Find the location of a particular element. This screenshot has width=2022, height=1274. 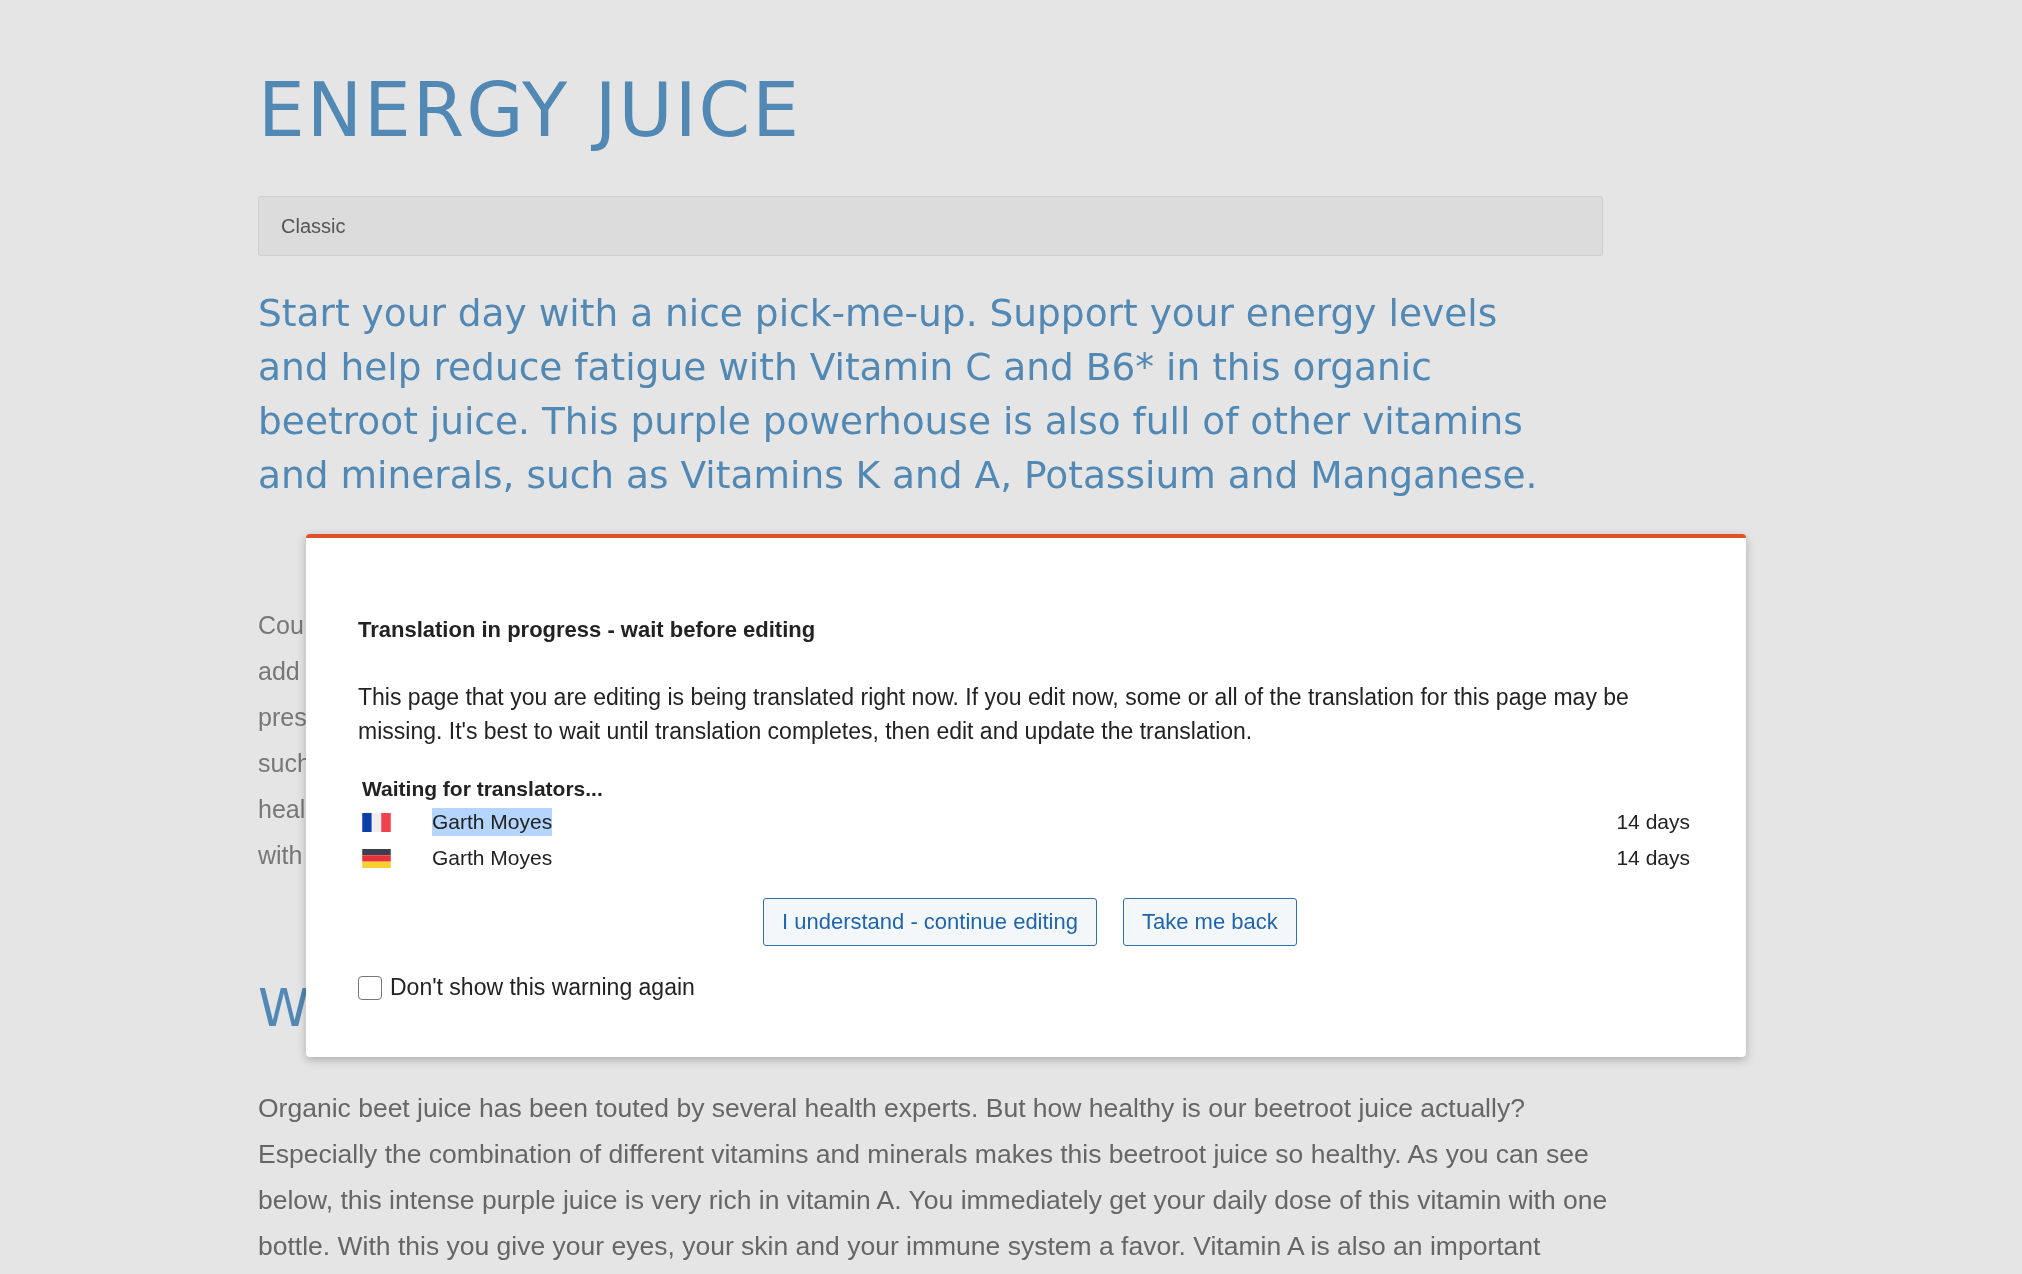

dialog-title: Translation in progress - wait before editing is located at coordinates (587, 630).